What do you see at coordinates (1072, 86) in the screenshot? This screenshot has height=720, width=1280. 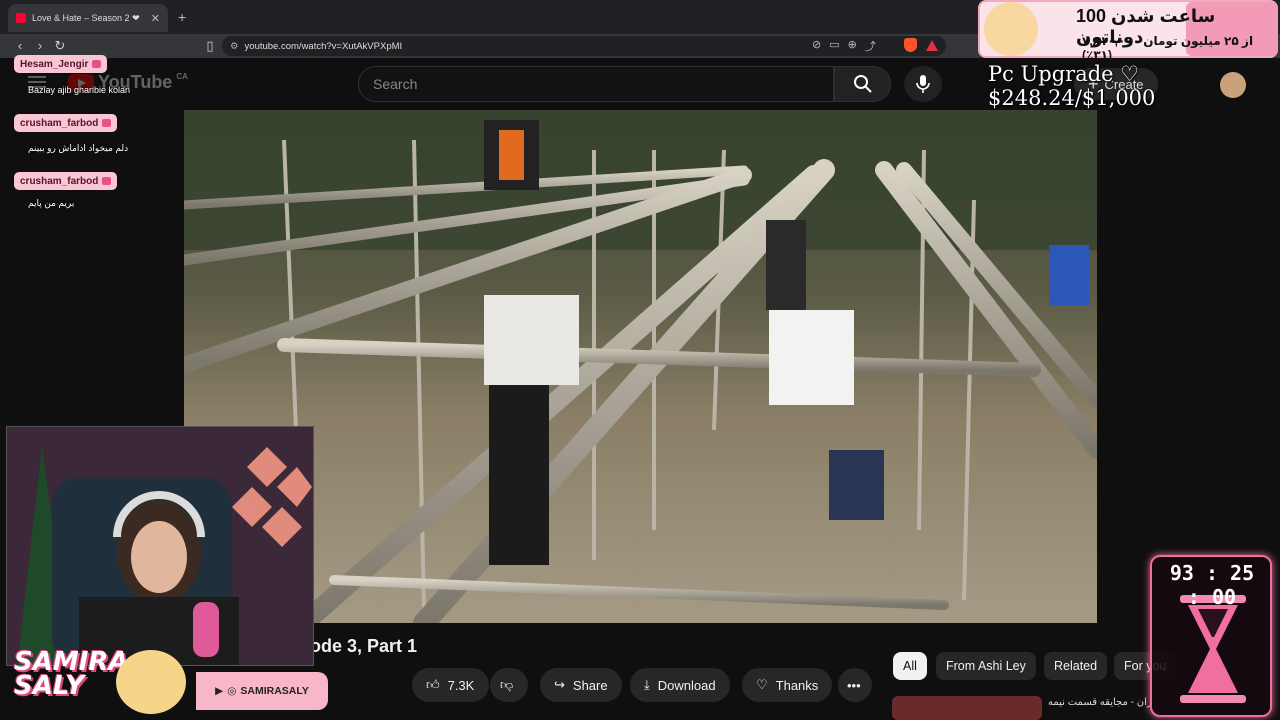 I see `donation-goal: Pc Upgrade ♡ $248.24/$1,000` at bounding box center [1072, 86].